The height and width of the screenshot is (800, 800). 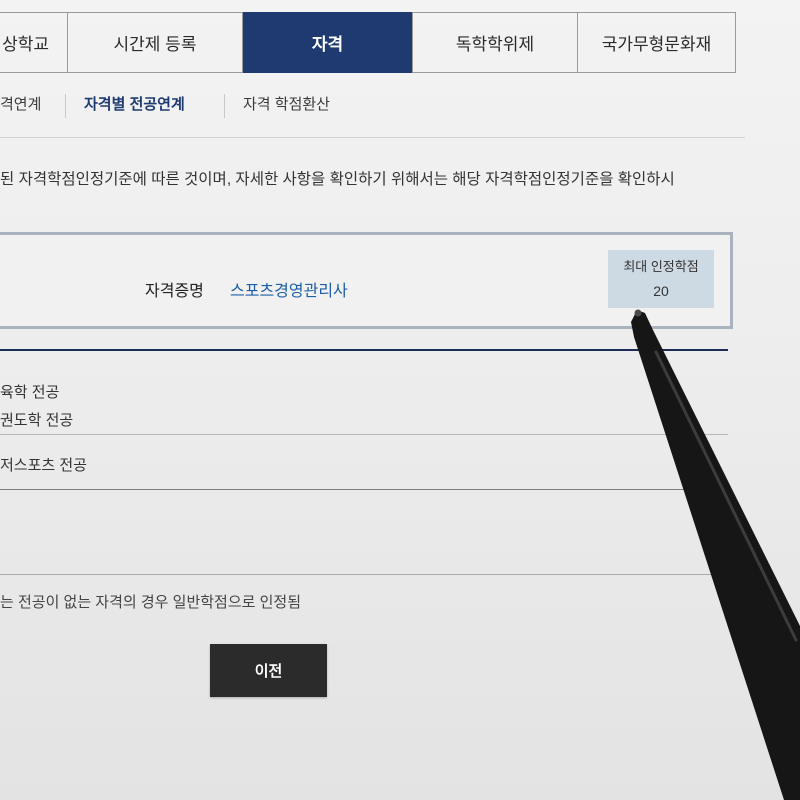 I want to click on tab-part-time-registration: 시간제 등록, so click(x=155, y=42).